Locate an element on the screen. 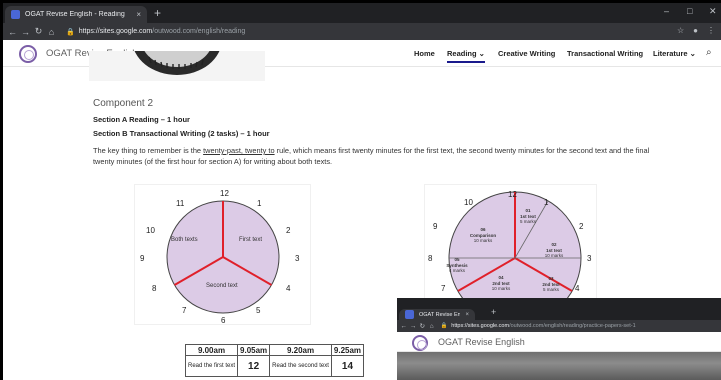 This screenshot has width=721, height=380. clock2-number-3: 3 is located at coordinates (589, 258).